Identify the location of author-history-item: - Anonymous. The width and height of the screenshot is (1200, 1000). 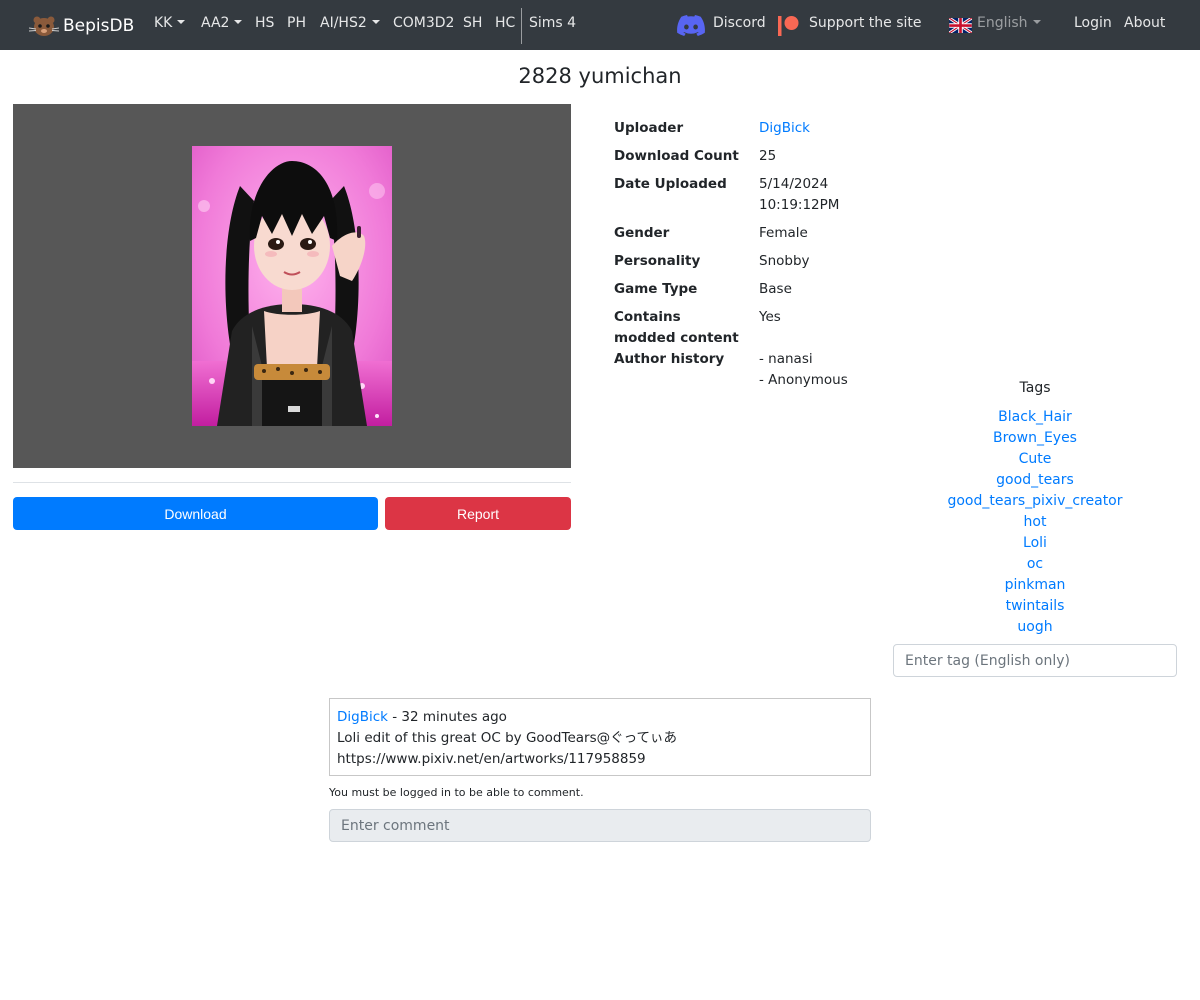
(803, 380).